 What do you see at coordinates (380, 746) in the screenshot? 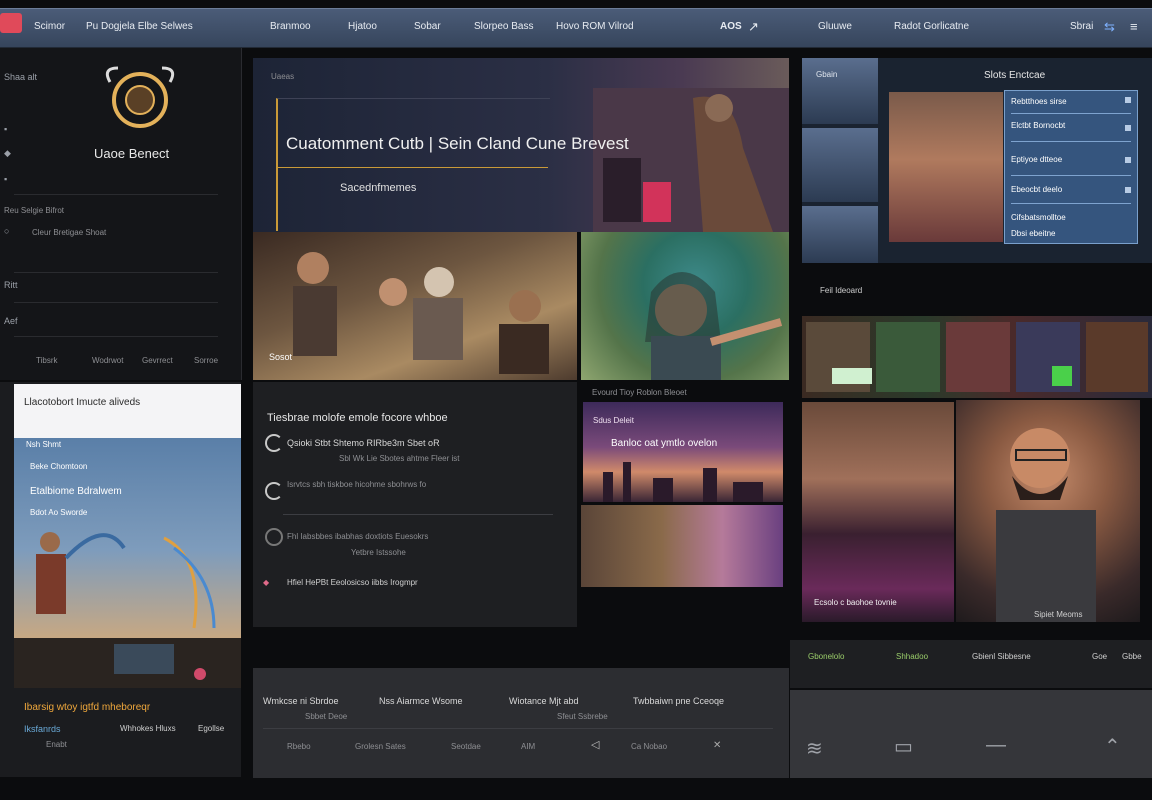
I see `footer-tab-2: Grolesn Sates` at bounding box center [380, 746].